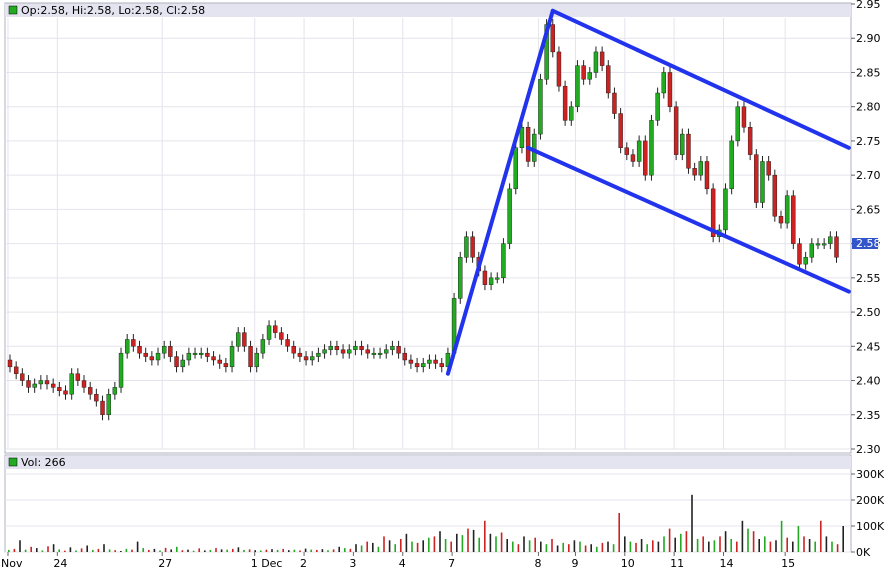 The width and height of the screenshot is (884, 571). I want to click on x-tick-label: 15, so click(788, 563).